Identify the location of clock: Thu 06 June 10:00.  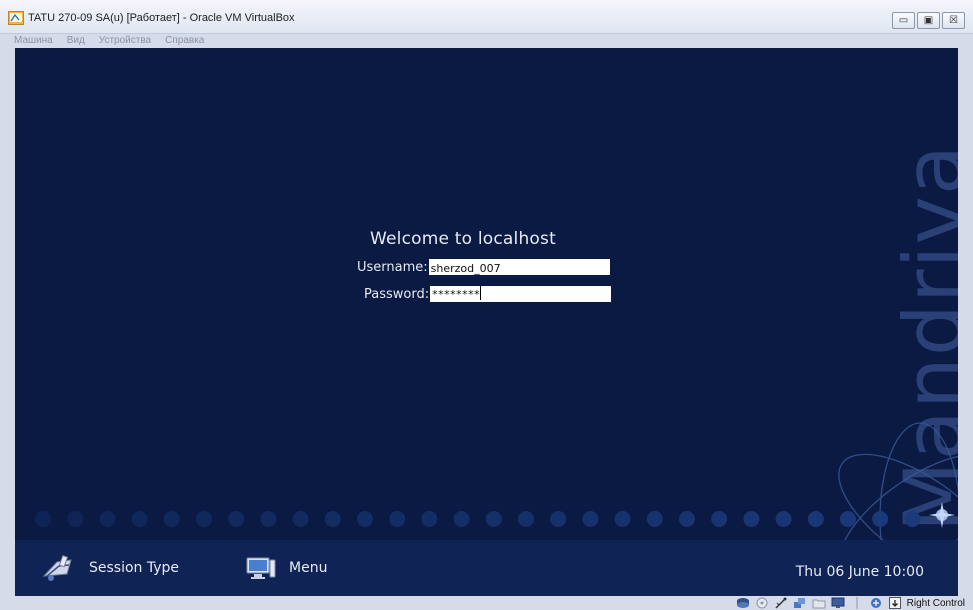
(859, 572).